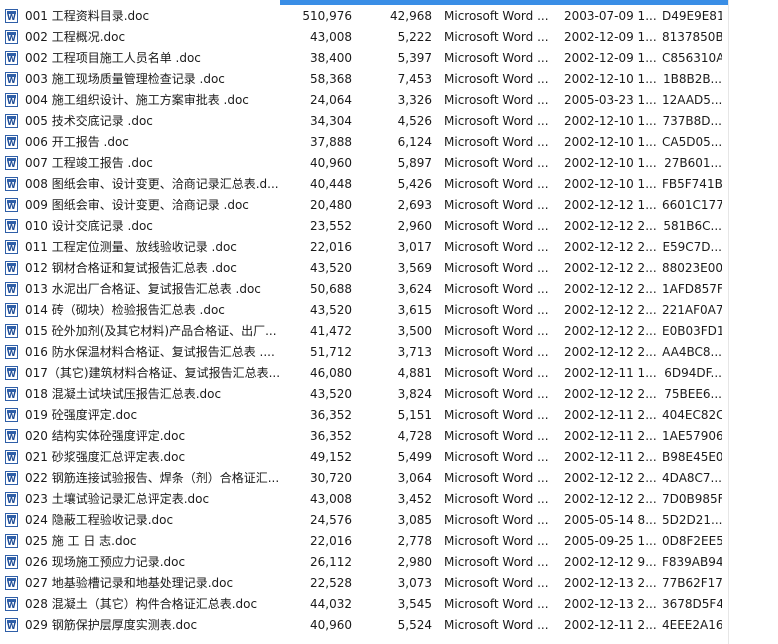 This screenshot has height=644, width=778. I want to click on file-size: 40,960, so click(331, 163).